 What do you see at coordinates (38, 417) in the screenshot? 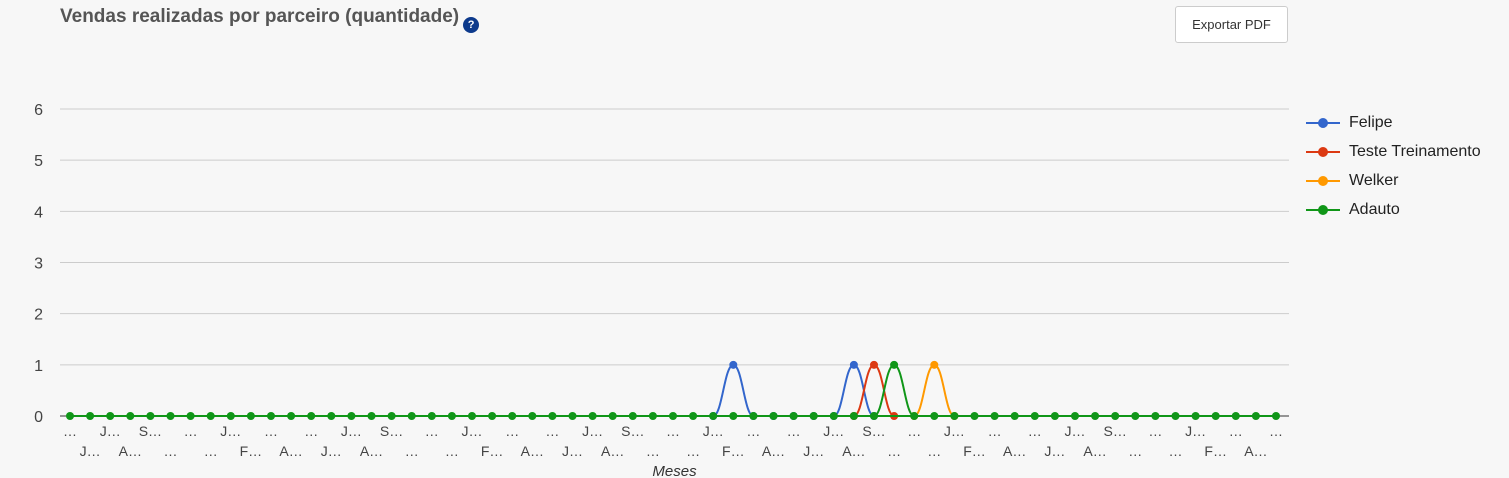
I see `y-tick-label: 0` at bounding box center [38, 417].